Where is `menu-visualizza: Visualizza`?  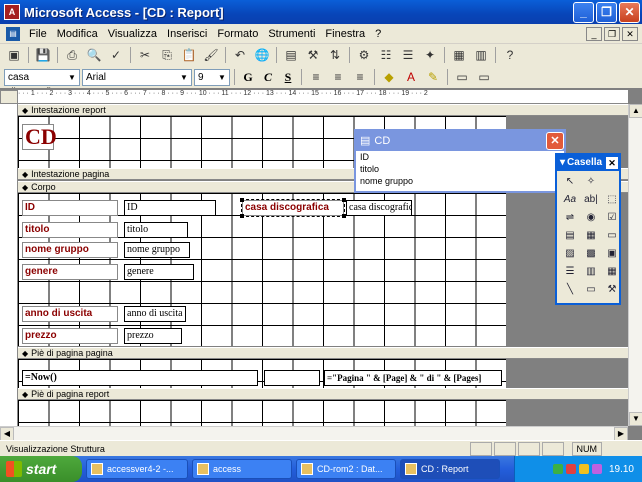 menu-visualizza: Visualizza is located at coordinates (132, 34).